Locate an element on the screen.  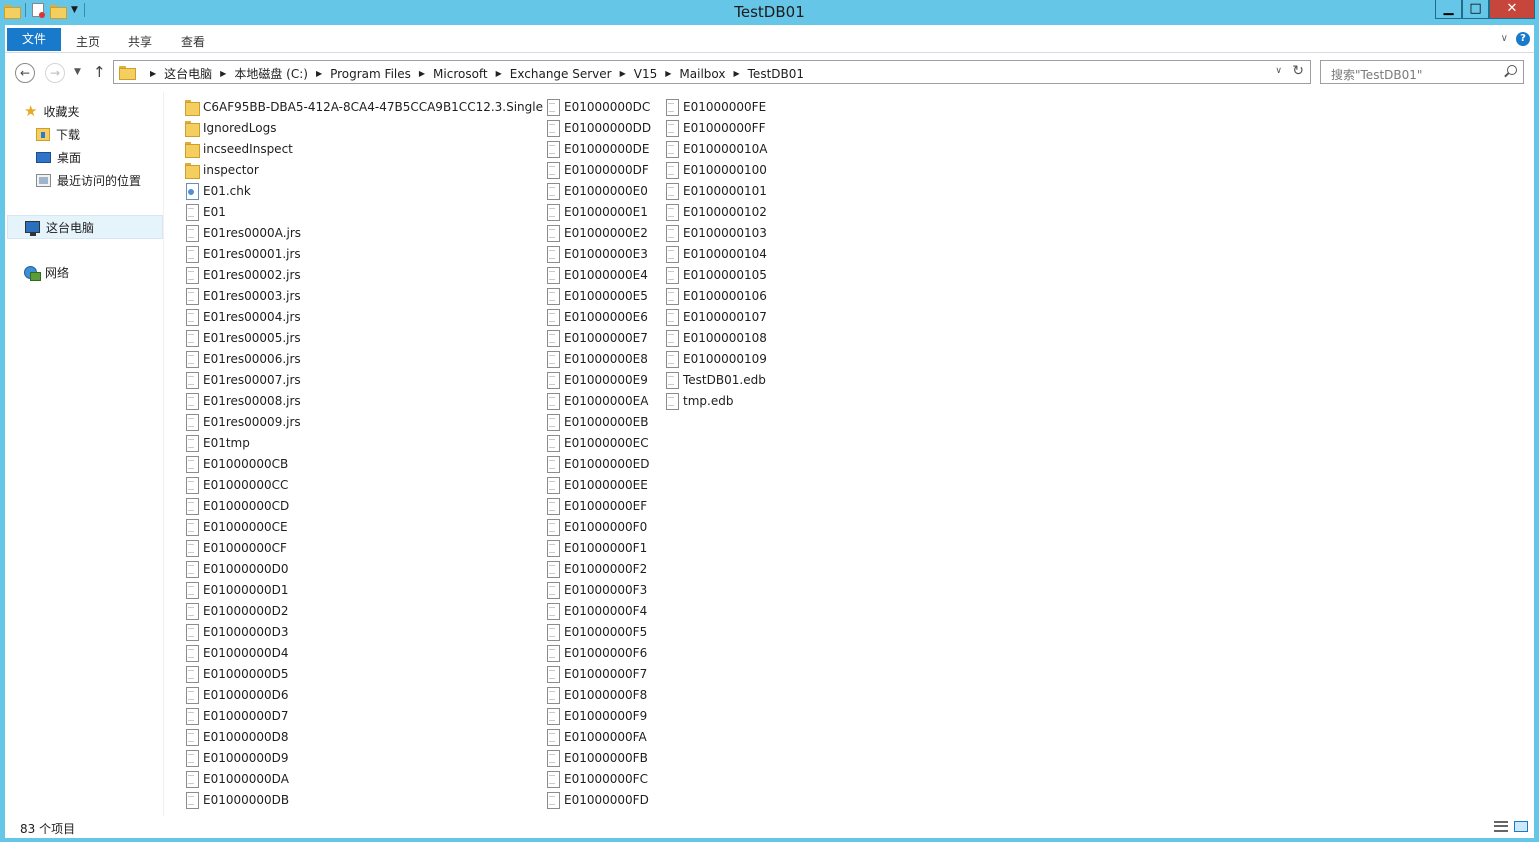
file-item: E01000000EF is located at coordinates (596, 505).